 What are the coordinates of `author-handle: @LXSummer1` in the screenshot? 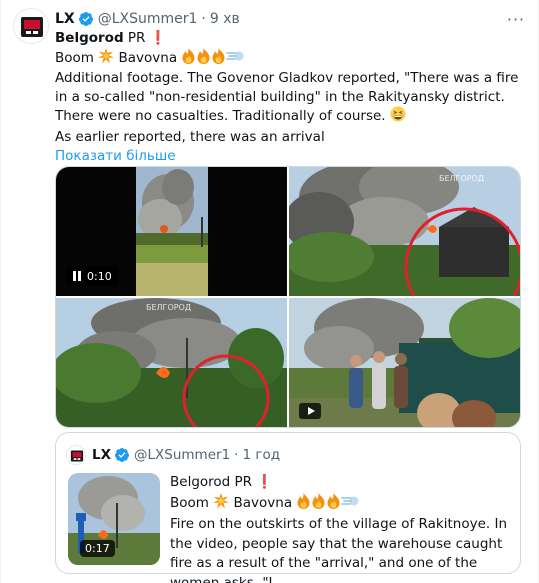 It's located at (148, 19).